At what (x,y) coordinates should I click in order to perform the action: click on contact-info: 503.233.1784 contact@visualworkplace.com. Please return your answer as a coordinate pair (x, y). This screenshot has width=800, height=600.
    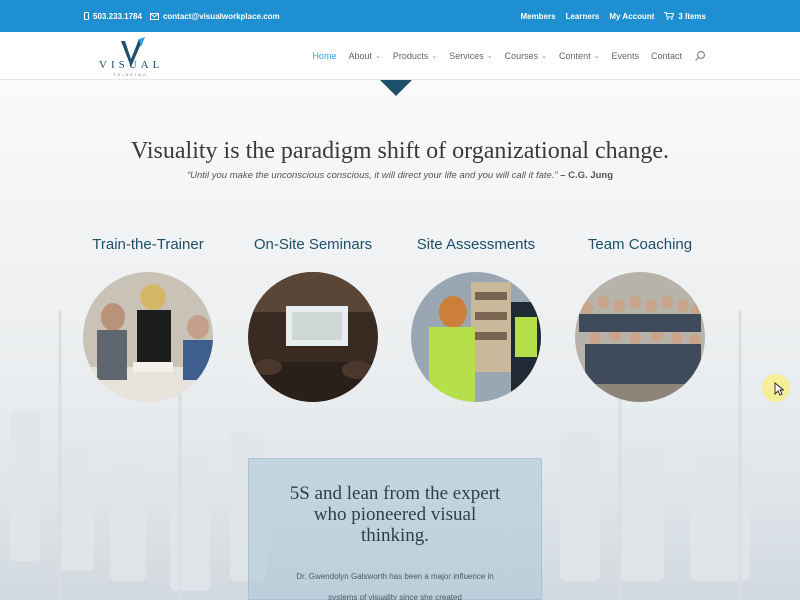
    Looking at the image, I should click on (182, 16).